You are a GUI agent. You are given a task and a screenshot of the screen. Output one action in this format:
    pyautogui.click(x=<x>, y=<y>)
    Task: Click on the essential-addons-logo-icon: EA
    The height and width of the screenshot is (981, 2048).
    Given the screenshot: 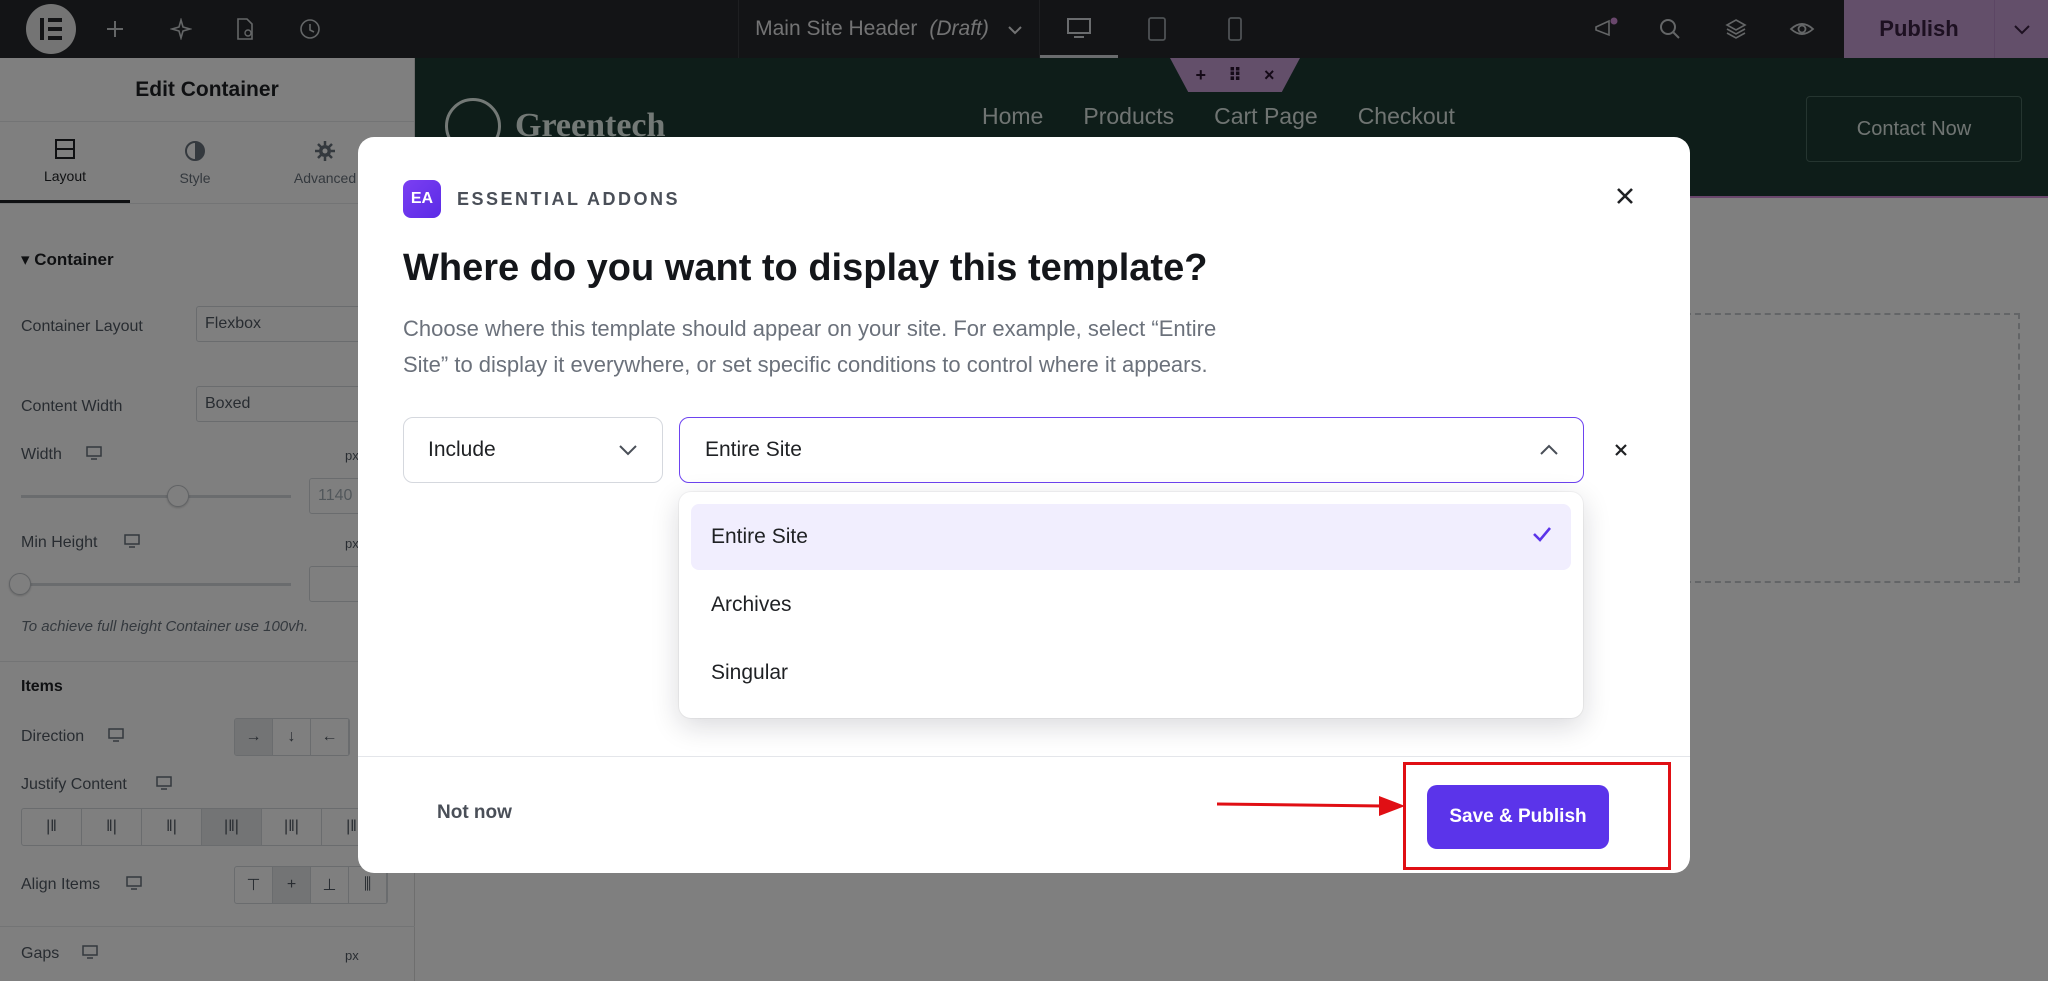 What is the action you would take?
    pyautogui.click(x=422, y=199)
    